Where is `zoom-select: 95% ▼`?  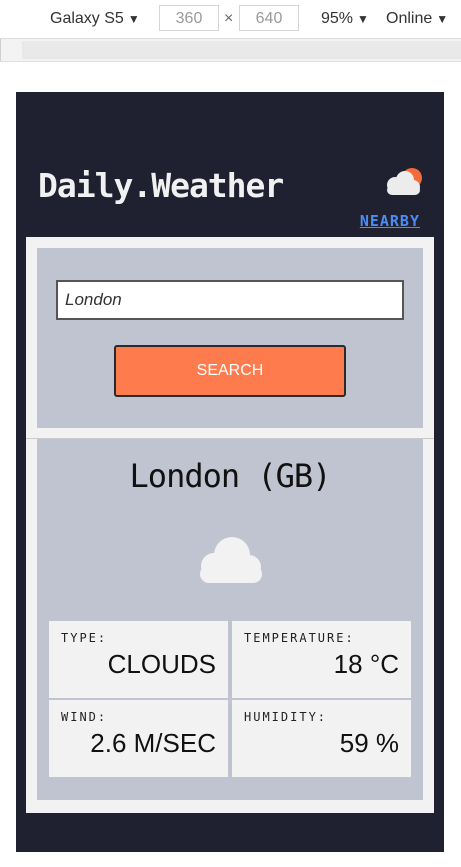 zoom-select: 95% ▼ is located at coordinates (345, 19).